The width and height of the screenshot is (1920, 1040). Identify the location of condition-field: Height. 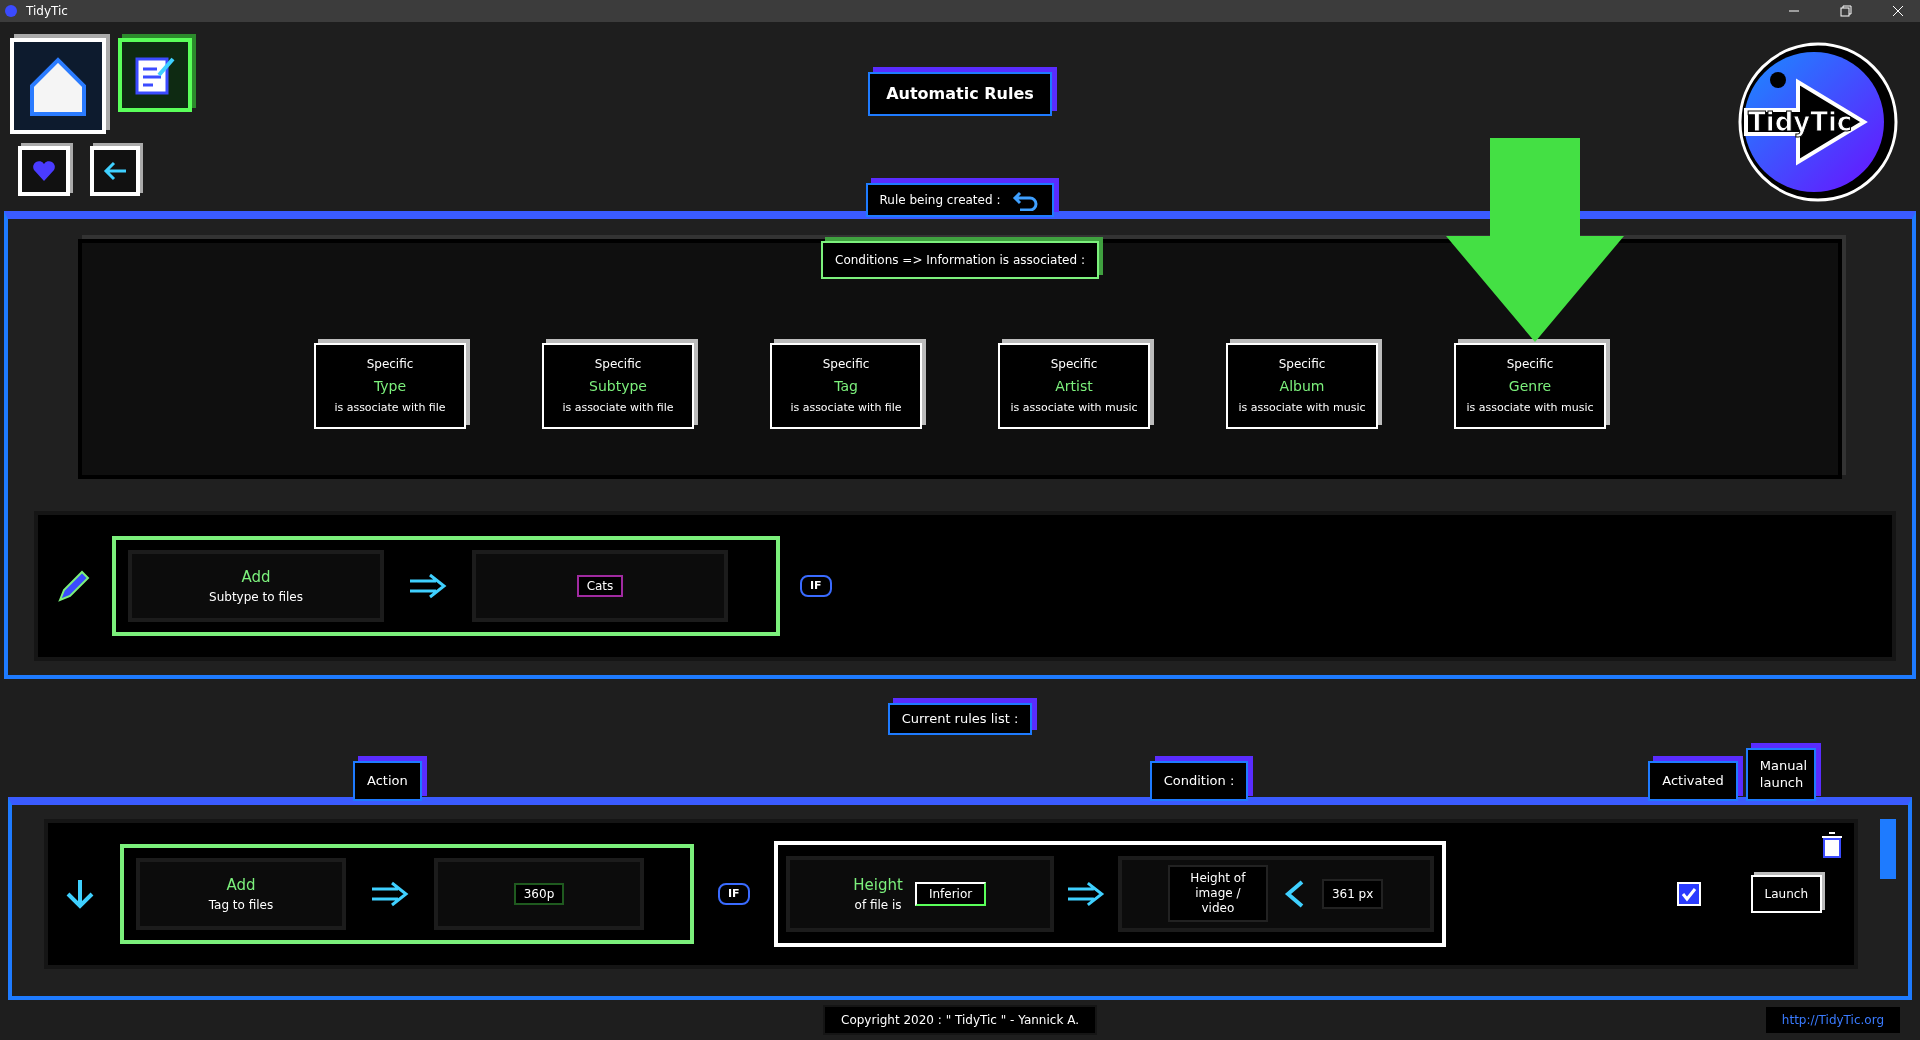
(878, 885).